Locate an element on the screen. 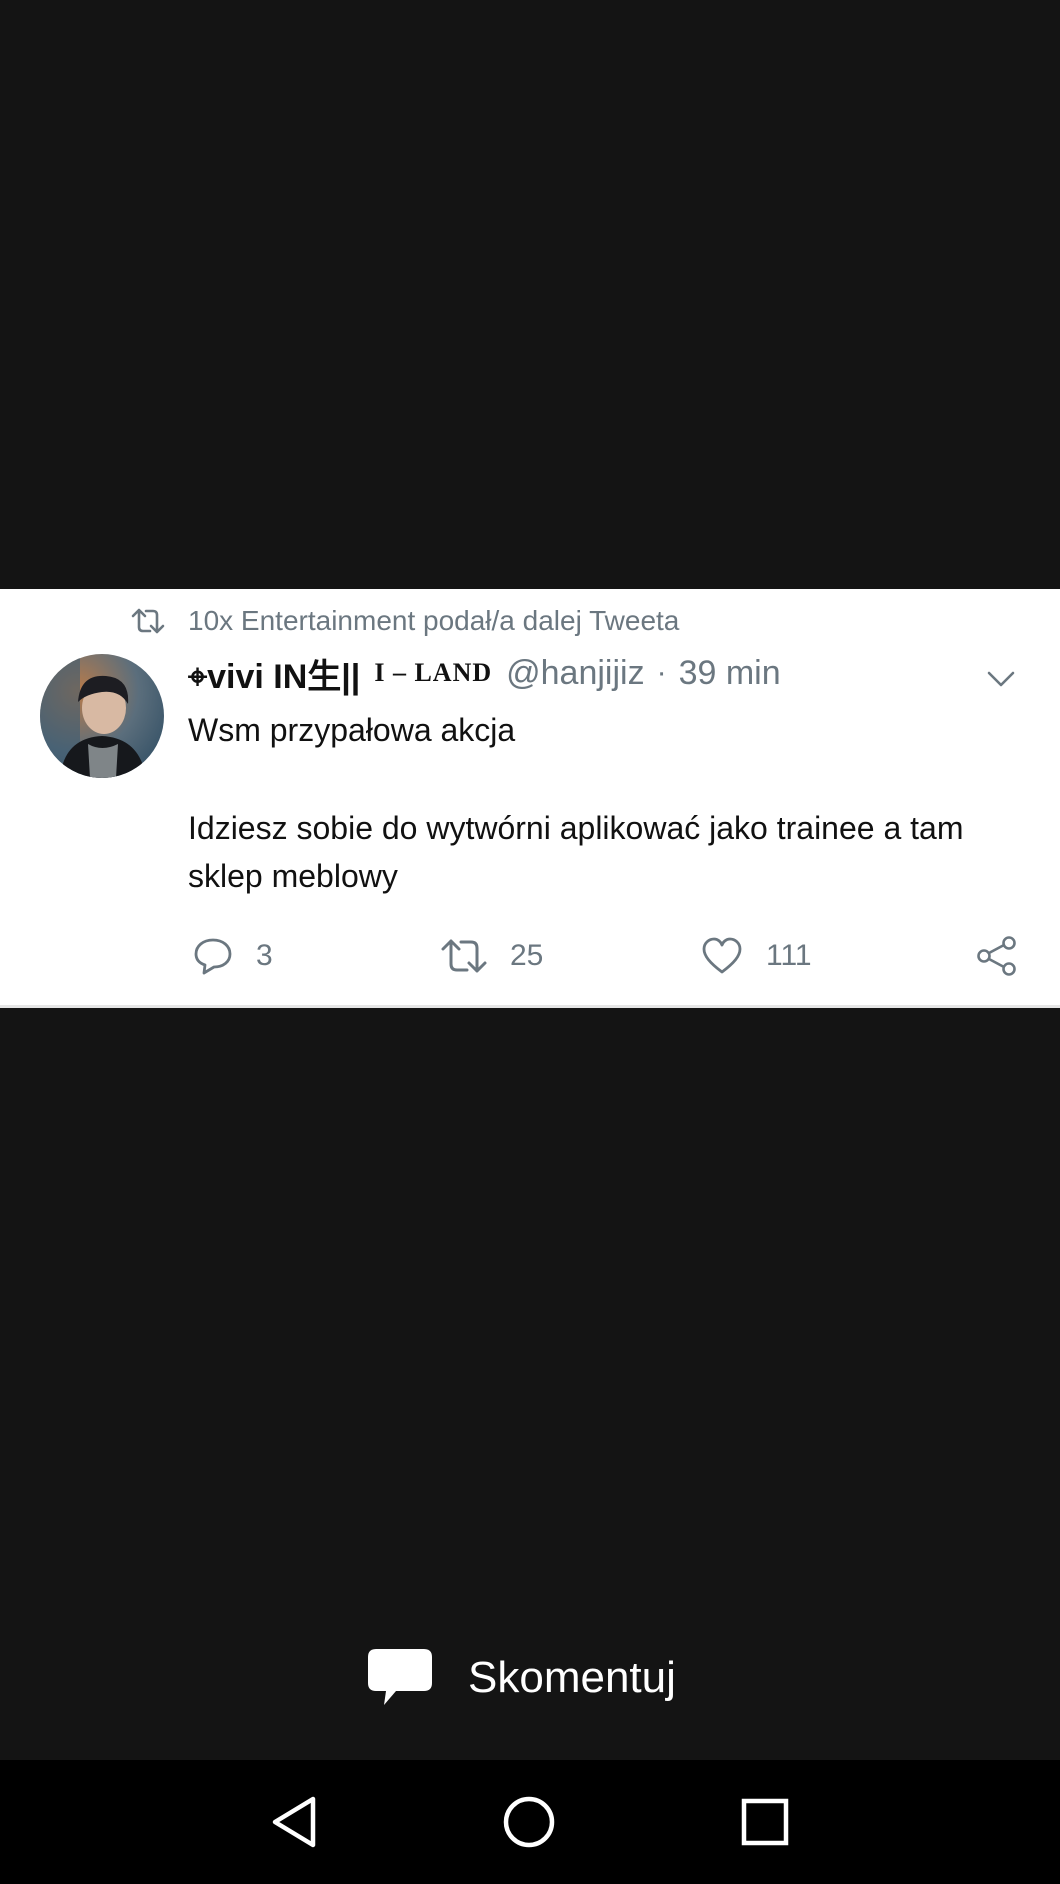  home-button is located at coordinates (529, 1822).